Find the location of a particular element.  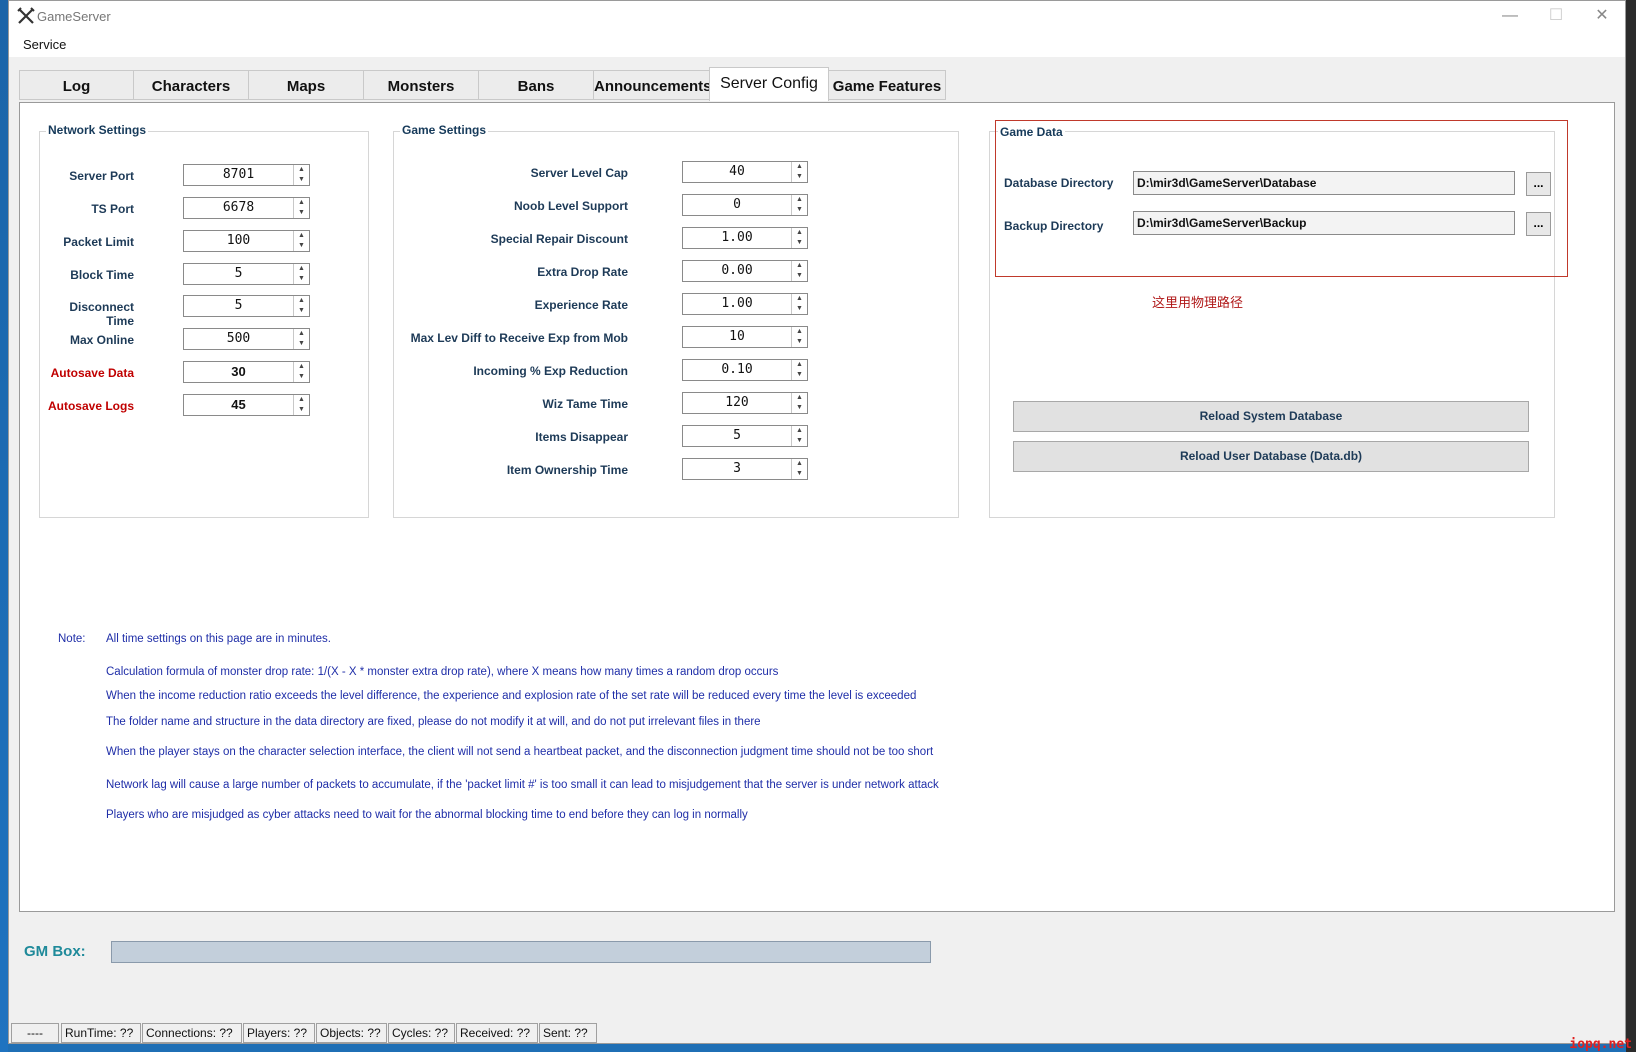

tab-game-features: Game Features is located at coordinates (887, 85).